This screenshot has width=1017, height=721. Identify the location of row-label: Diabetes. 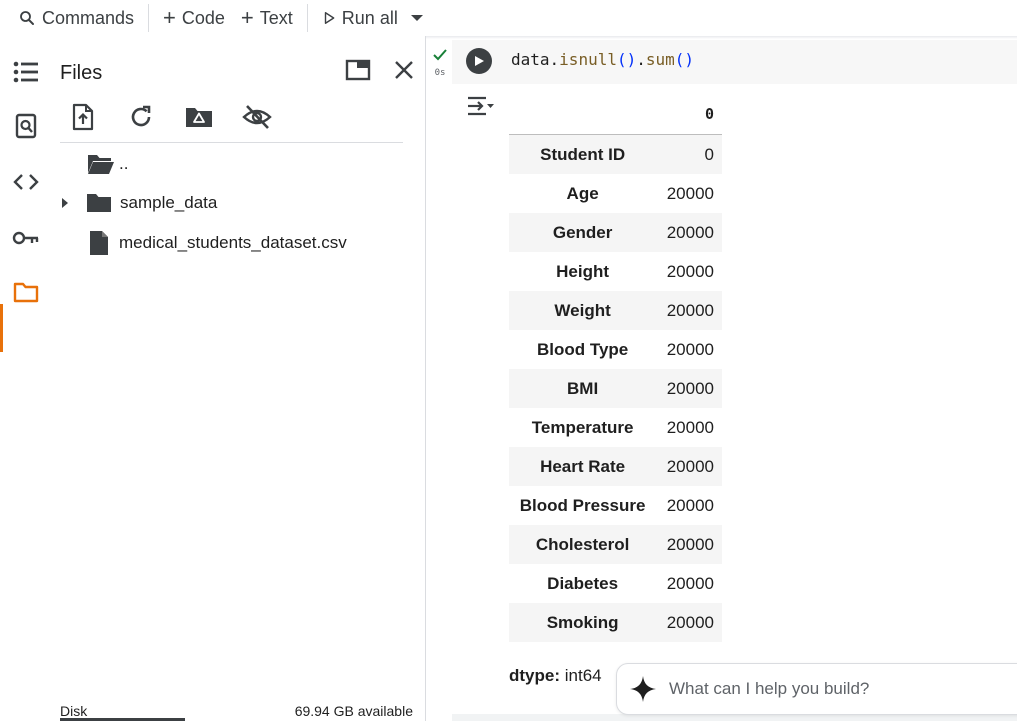
(583, 583).